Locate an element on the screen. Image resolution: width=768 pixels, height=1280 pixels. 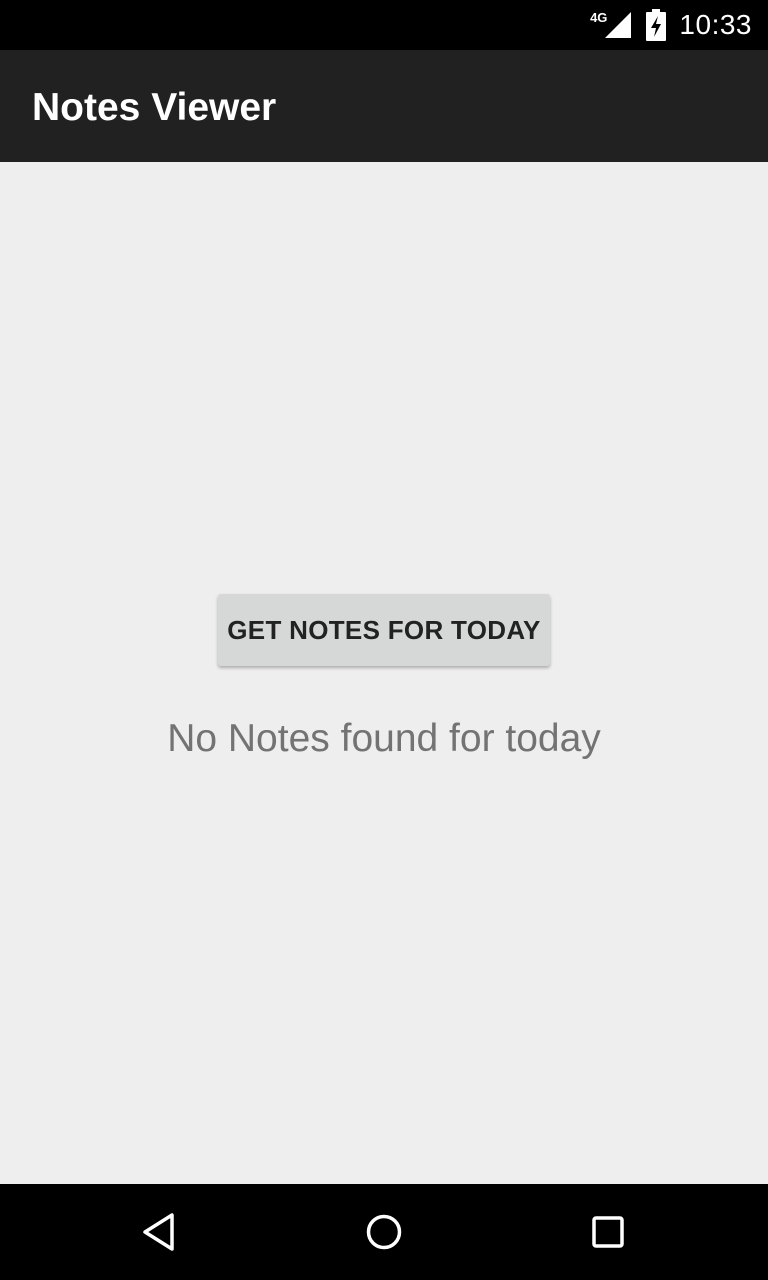
back-icon is located at coordinates (158, 1232).